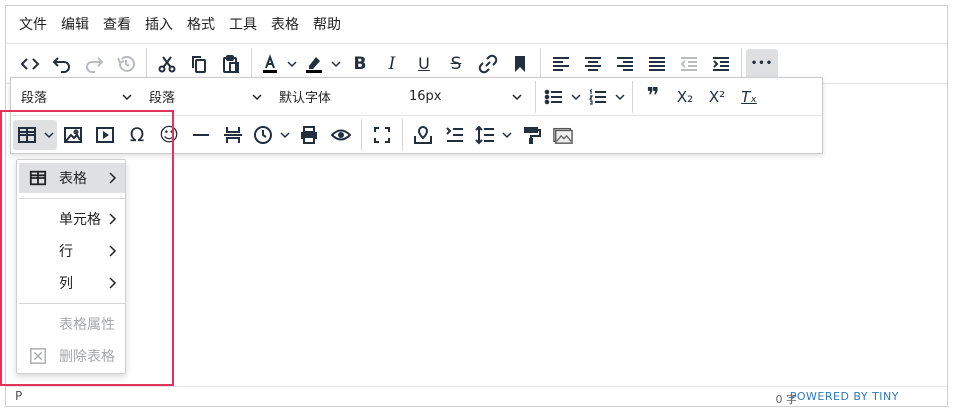 The width and height of the screenshot is (955, 412). Describe the element at coordinates (456, 64) in the screenshot. I see `strikethrough-icon: S` at that location.